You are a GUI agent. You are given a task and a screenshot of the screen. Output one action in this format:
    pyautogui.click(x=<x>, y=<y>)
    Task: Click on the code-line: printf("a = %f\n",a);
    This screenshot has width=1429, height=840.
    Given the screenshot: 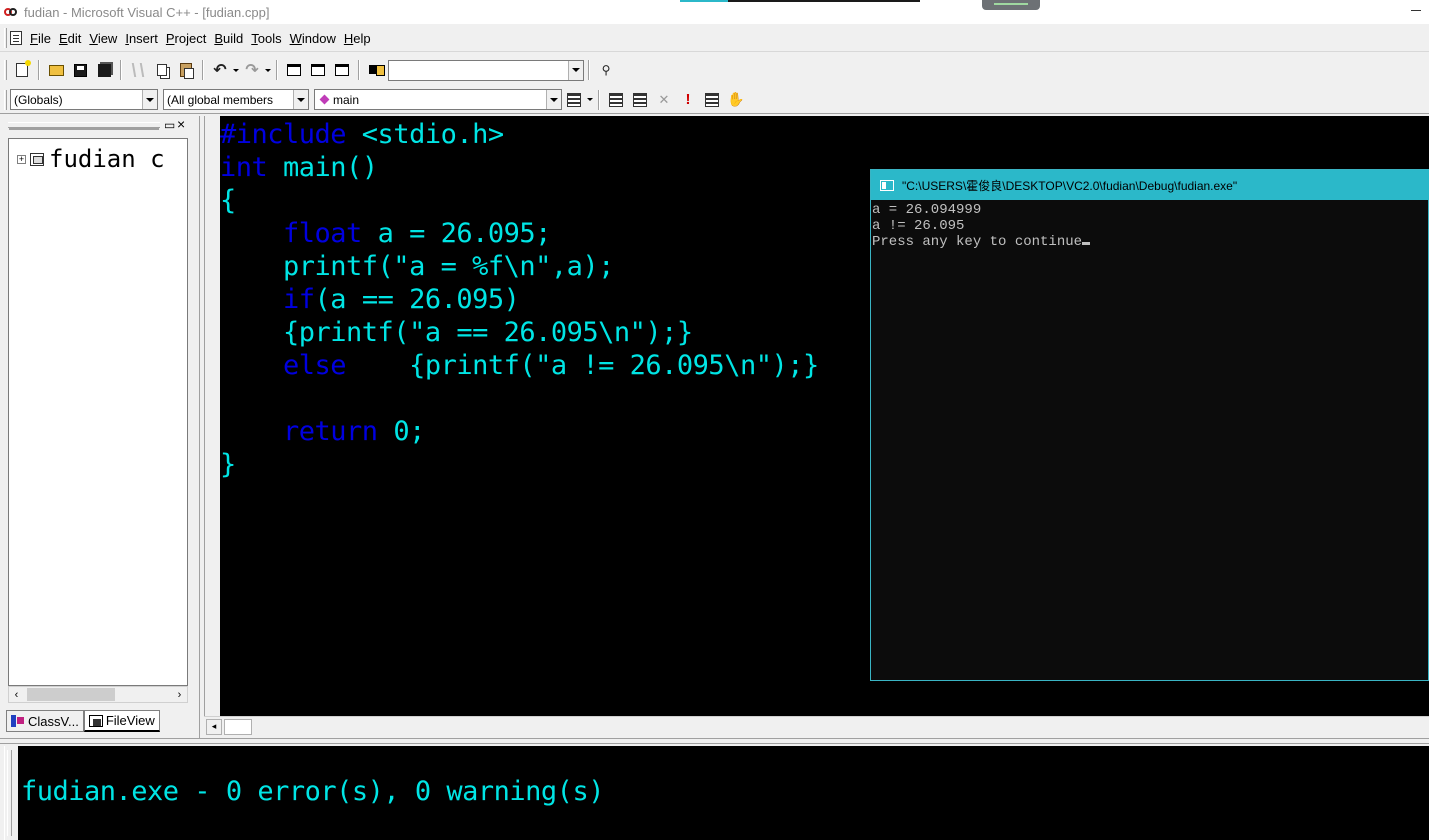 What is the action you would take?
    pyautogui.click(x=519, y=266)
    